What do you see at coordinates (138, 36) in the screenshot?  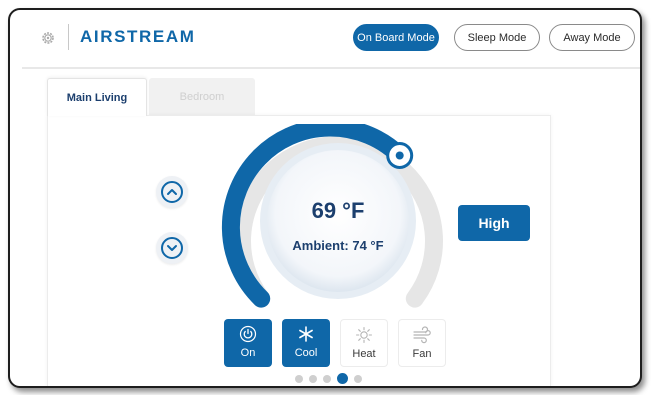 I see `brand-logo: AIRSTREAM` at bounding box center [138, 36].